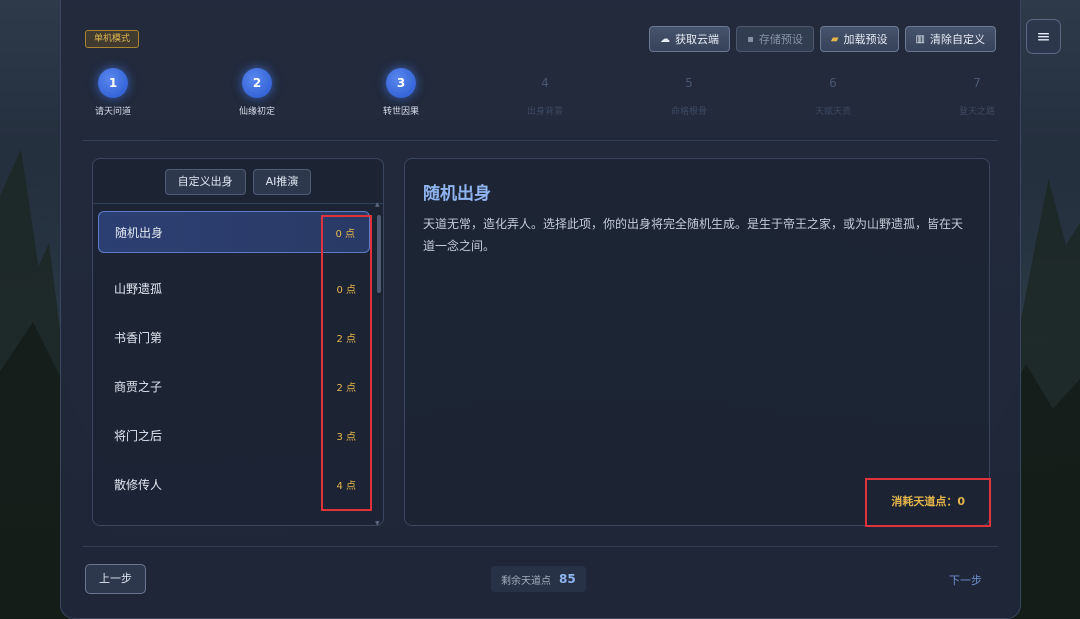  What do you see at coordinates (957, 39) in the screenshot?
I see `clear-custom-label: 清除自定义` at bounding box center [957, 39].